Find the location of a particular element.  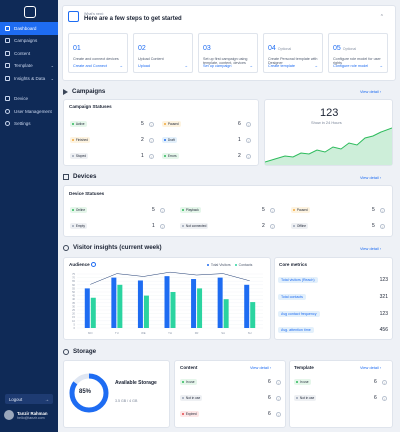

info-icon is located at coordinates (93, 265).